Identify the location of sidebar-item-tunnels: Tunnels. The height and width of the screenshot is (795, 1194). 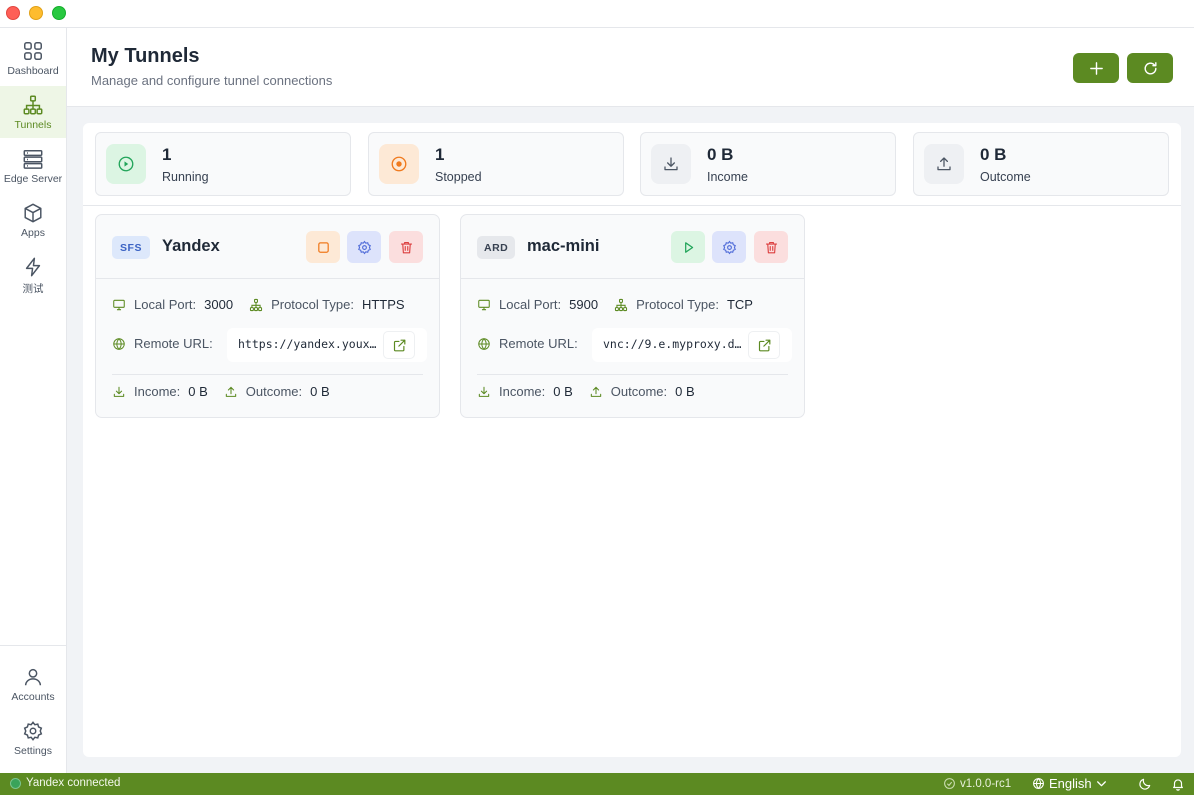
(33, 112).